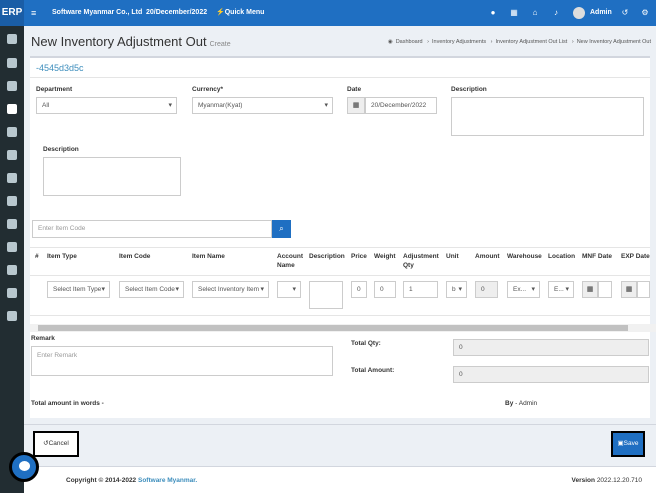 The width and height of the screenshot is (656, 493). Describe the element at coordinates (152, 229) in the screenshot. I see `item-code-search-input: Enter Item Code` at that location.